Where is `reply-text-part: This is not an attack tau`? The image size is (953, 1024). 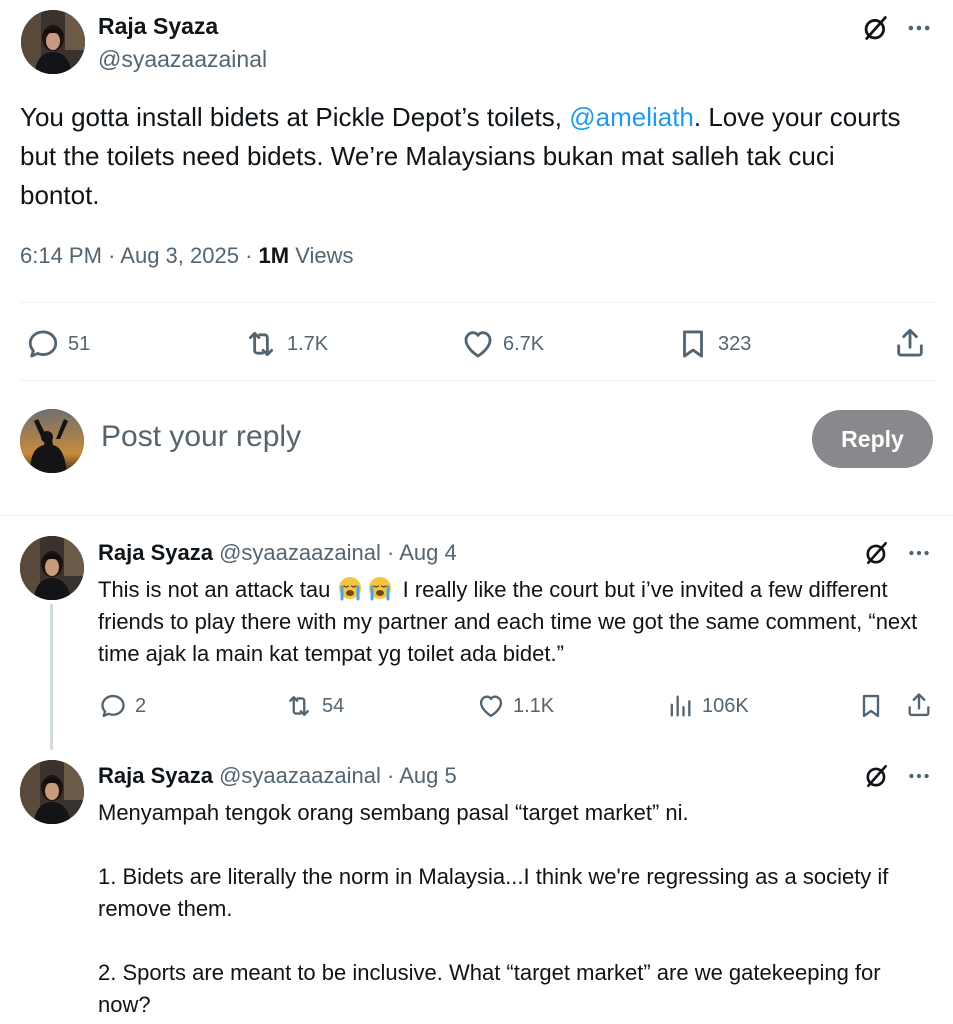
reply-text-part: This is not an attack tau is located at coordinates (214, 589).